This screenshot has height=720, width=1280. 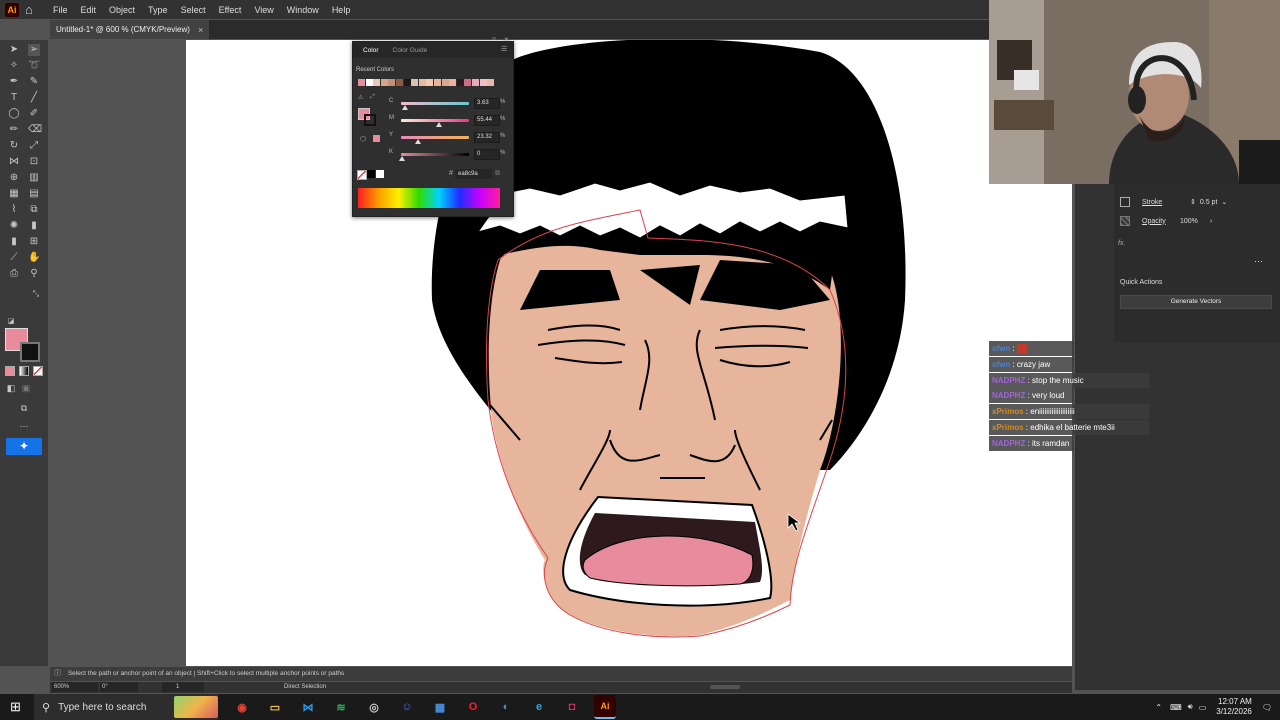 I want to click on gradient-mode-button, so click(x=24, y=371).